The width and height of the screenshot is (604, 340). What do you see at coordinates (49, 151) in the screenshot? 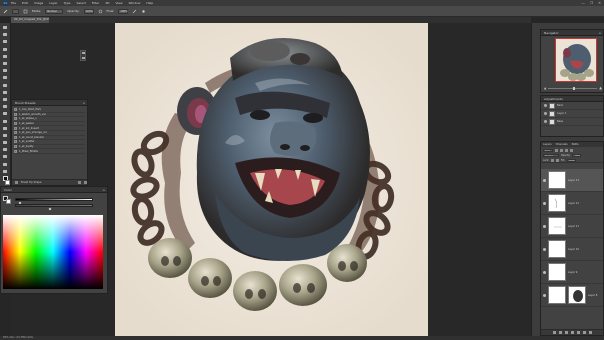
I see `brush-preset-item: ✓ 1_Mixer_Bristle` at bounding box center [49, 151].